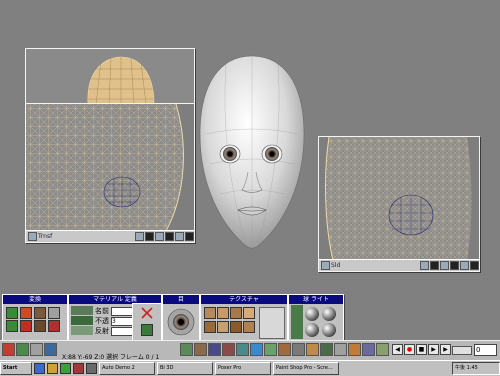  What do you see at coordinates (399, 265) in the screenshot?
I see `viewport-right-toolbar: Sld` at bounding box center [399, 265].